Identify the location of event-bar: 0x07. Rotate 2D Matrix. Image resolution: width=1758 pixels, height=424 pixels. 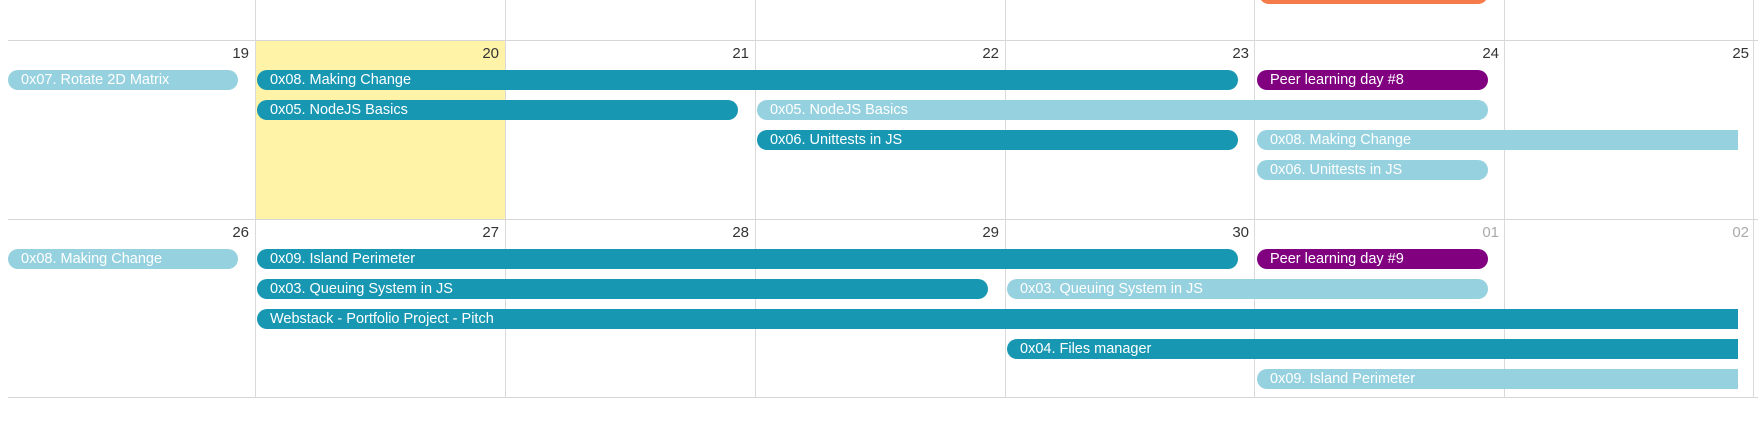
(123, 80).